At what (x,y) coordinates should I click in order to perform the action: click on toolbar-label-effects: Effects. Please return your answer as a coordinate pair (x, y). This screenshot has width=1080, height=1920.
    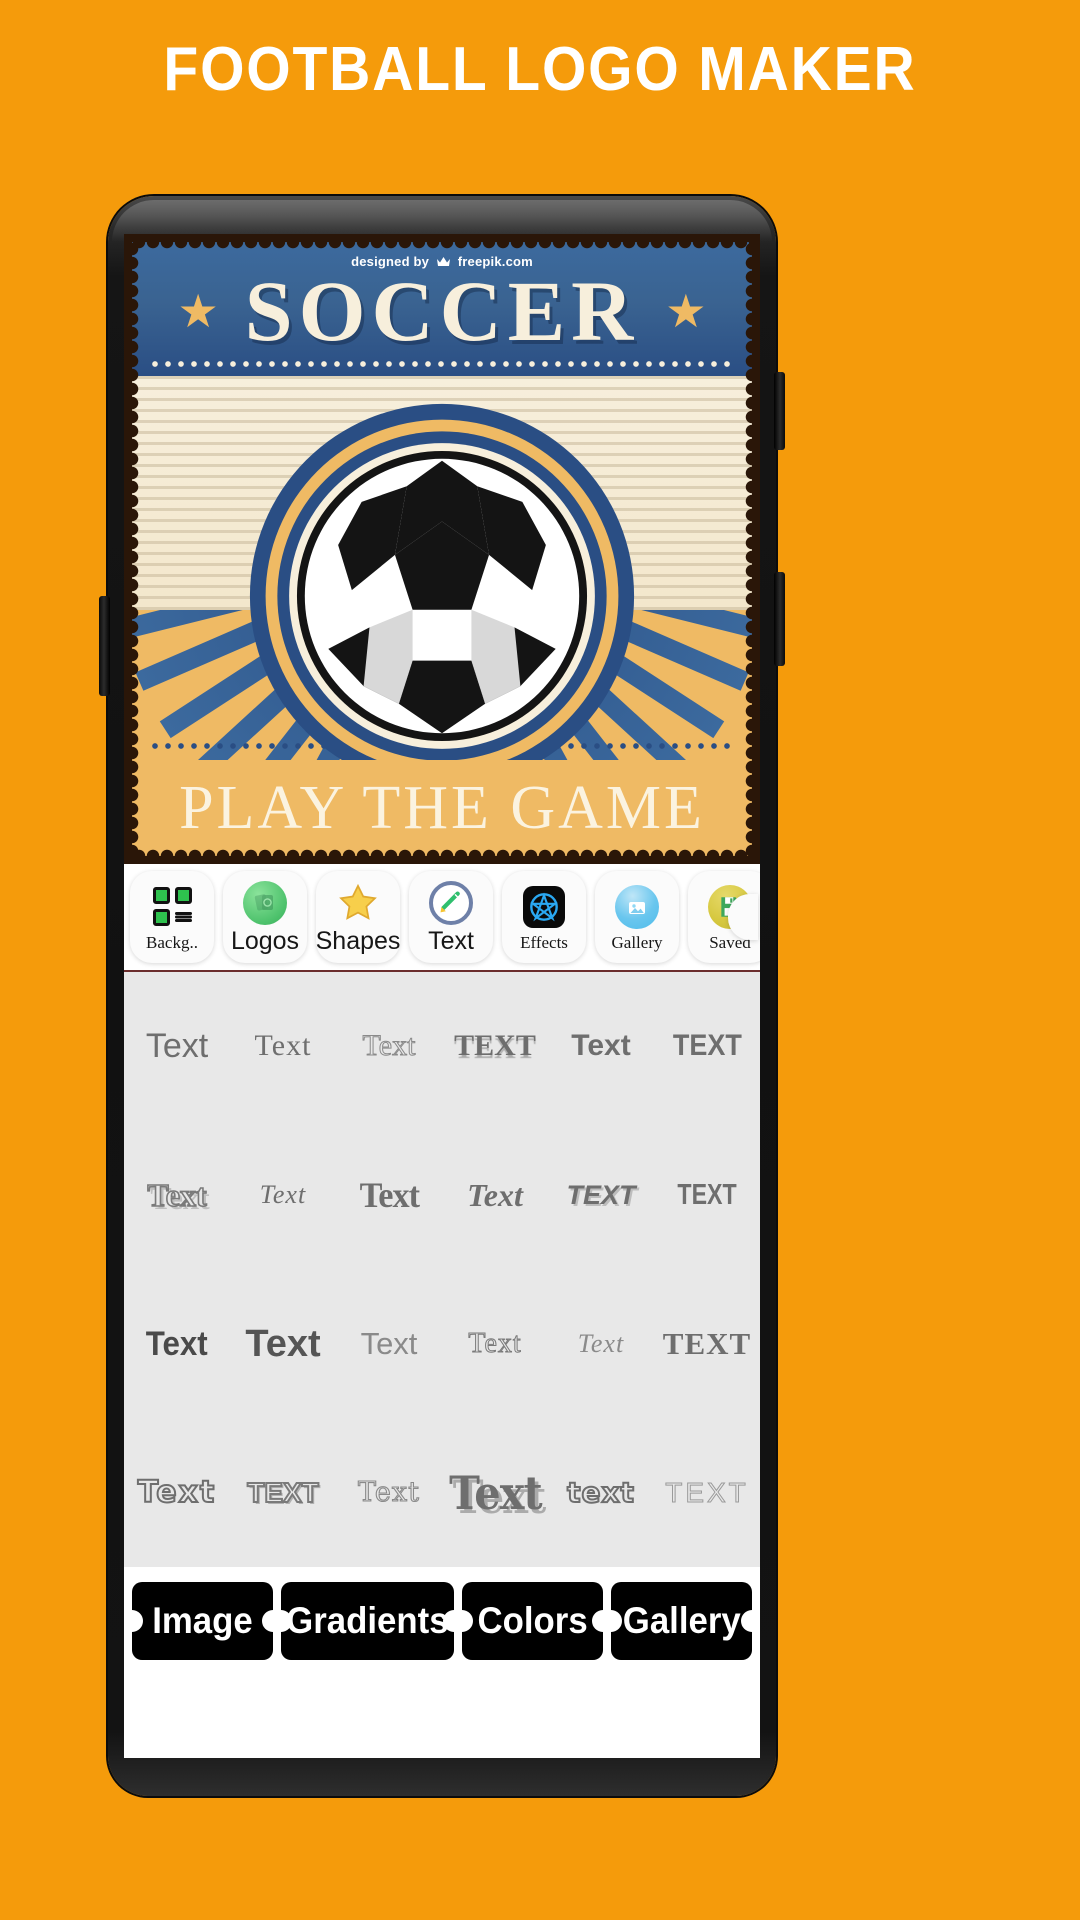
    Looking at the image, I should click on (544, 942).